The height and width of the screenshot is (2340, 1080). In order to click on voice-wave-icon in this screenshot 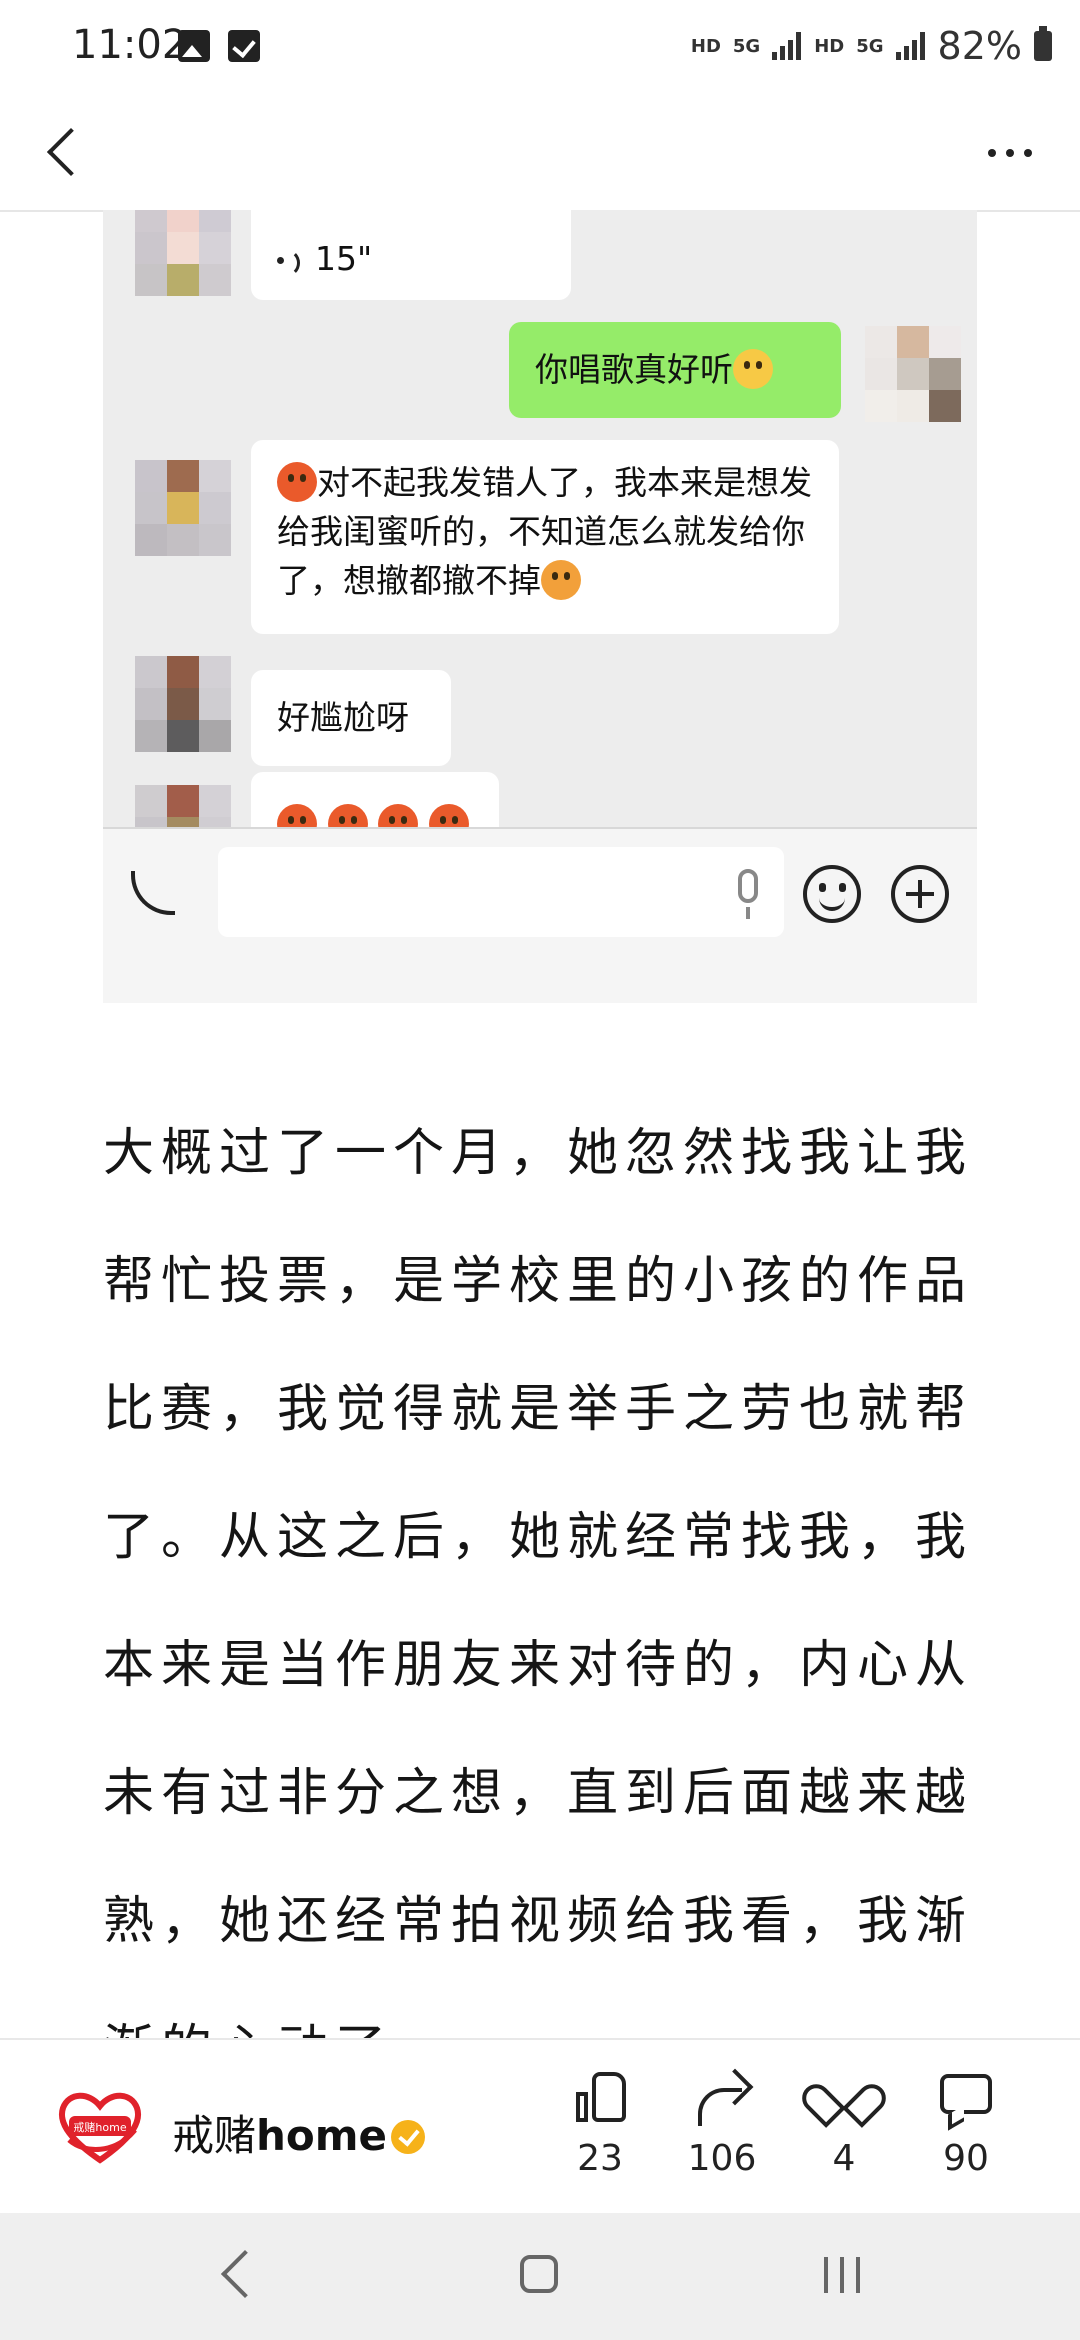, I will do `click(290, 261)`.